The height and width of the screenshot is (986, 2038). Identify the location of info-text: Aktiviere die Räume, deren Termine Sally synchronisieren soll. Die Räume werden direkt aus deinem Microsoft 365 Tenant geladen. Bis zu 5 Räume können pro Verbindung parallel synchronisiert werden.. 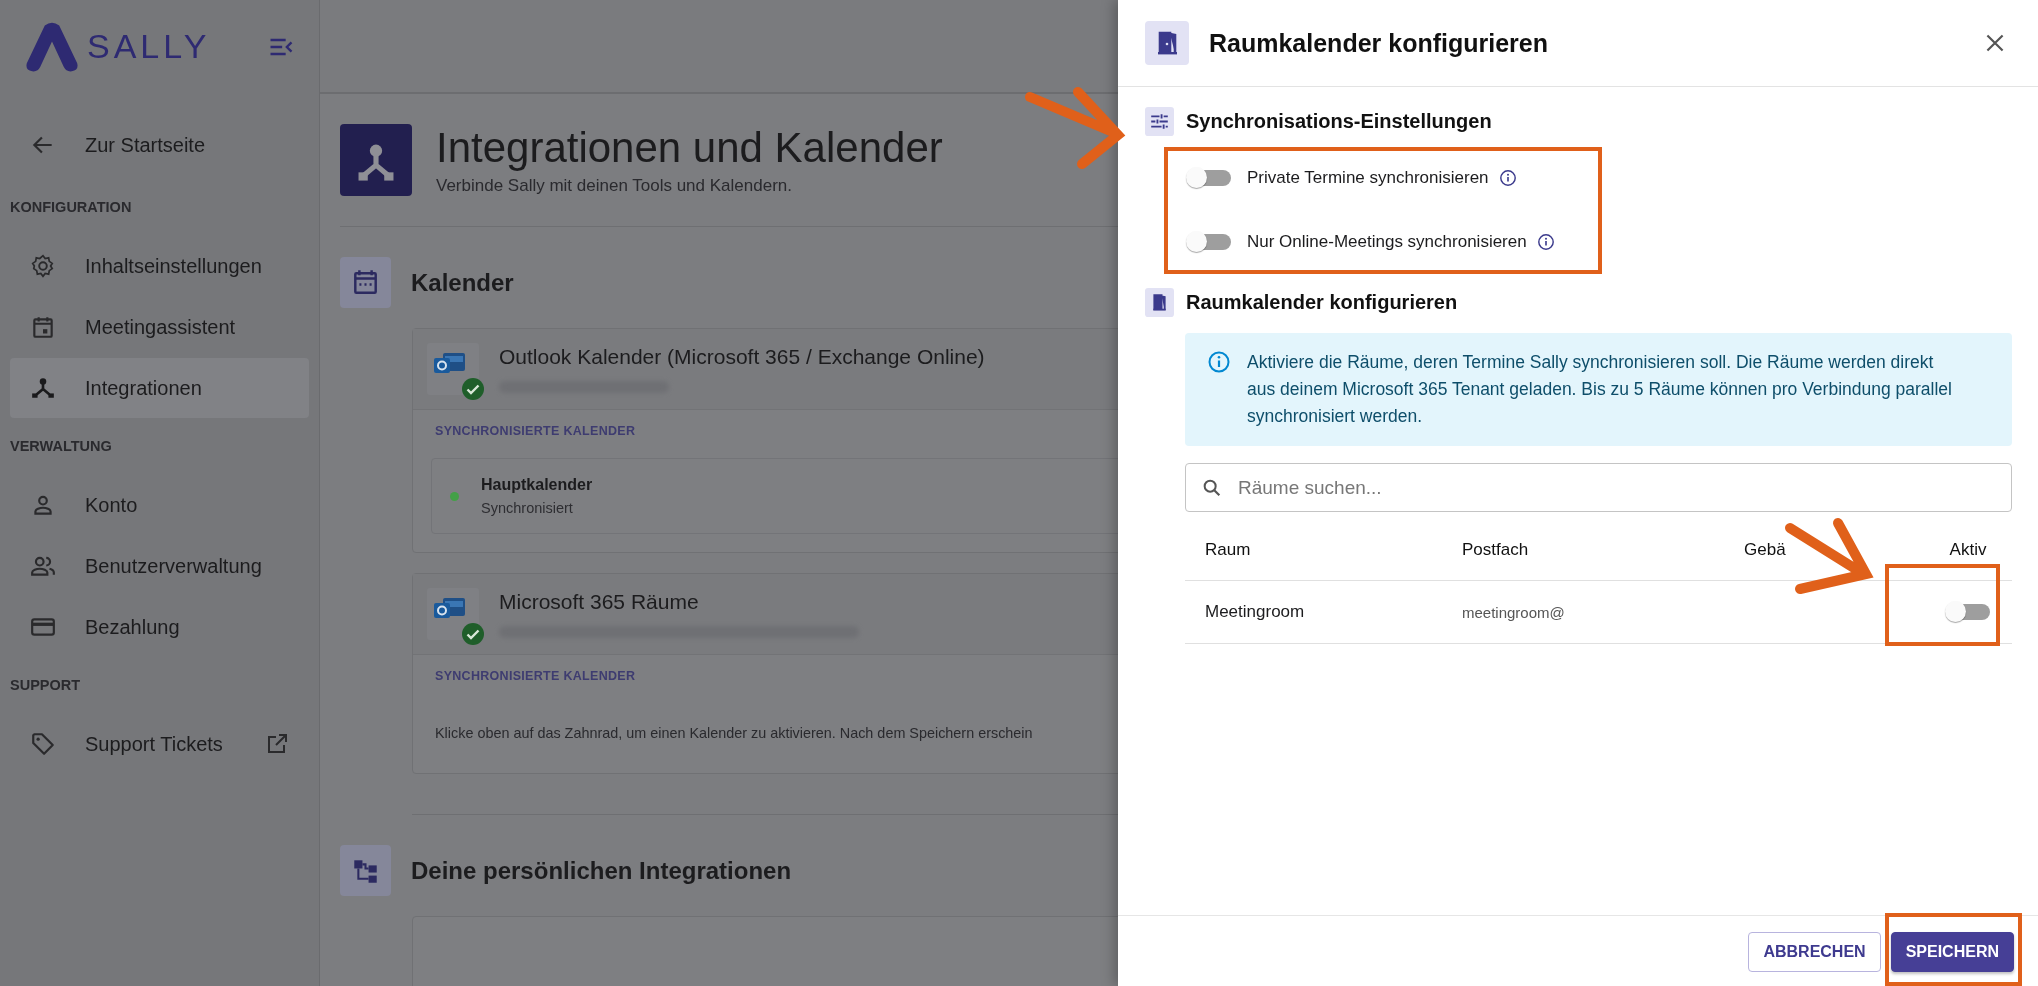
(1600, 389).